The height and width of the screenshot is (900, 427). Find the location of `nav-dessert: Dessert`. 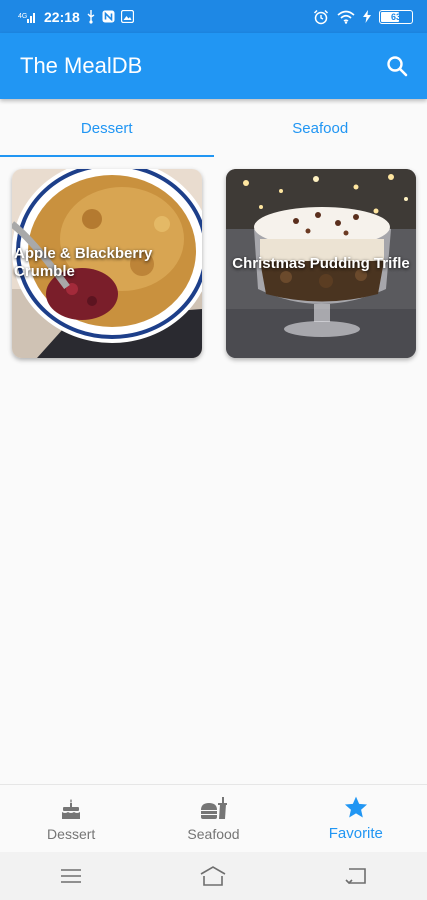

nav-dessert: Dessert is located at coordinates (71, 818).